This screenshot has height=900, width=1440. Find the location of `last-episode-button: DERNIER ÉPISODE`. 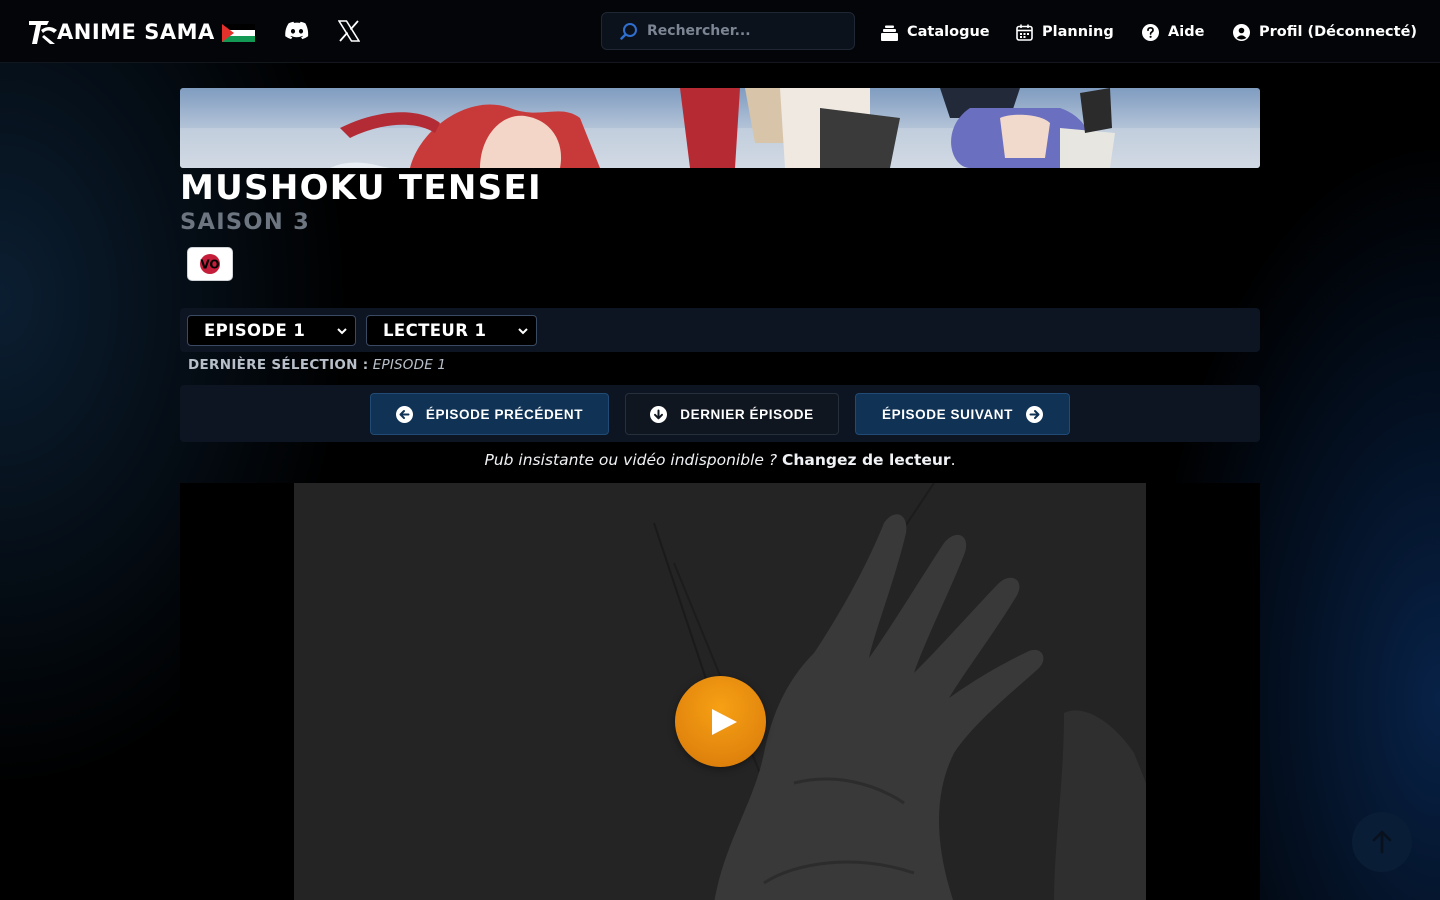

last-episode-button: DERNIER ÉPISODE is located at coordinates (732, 414).